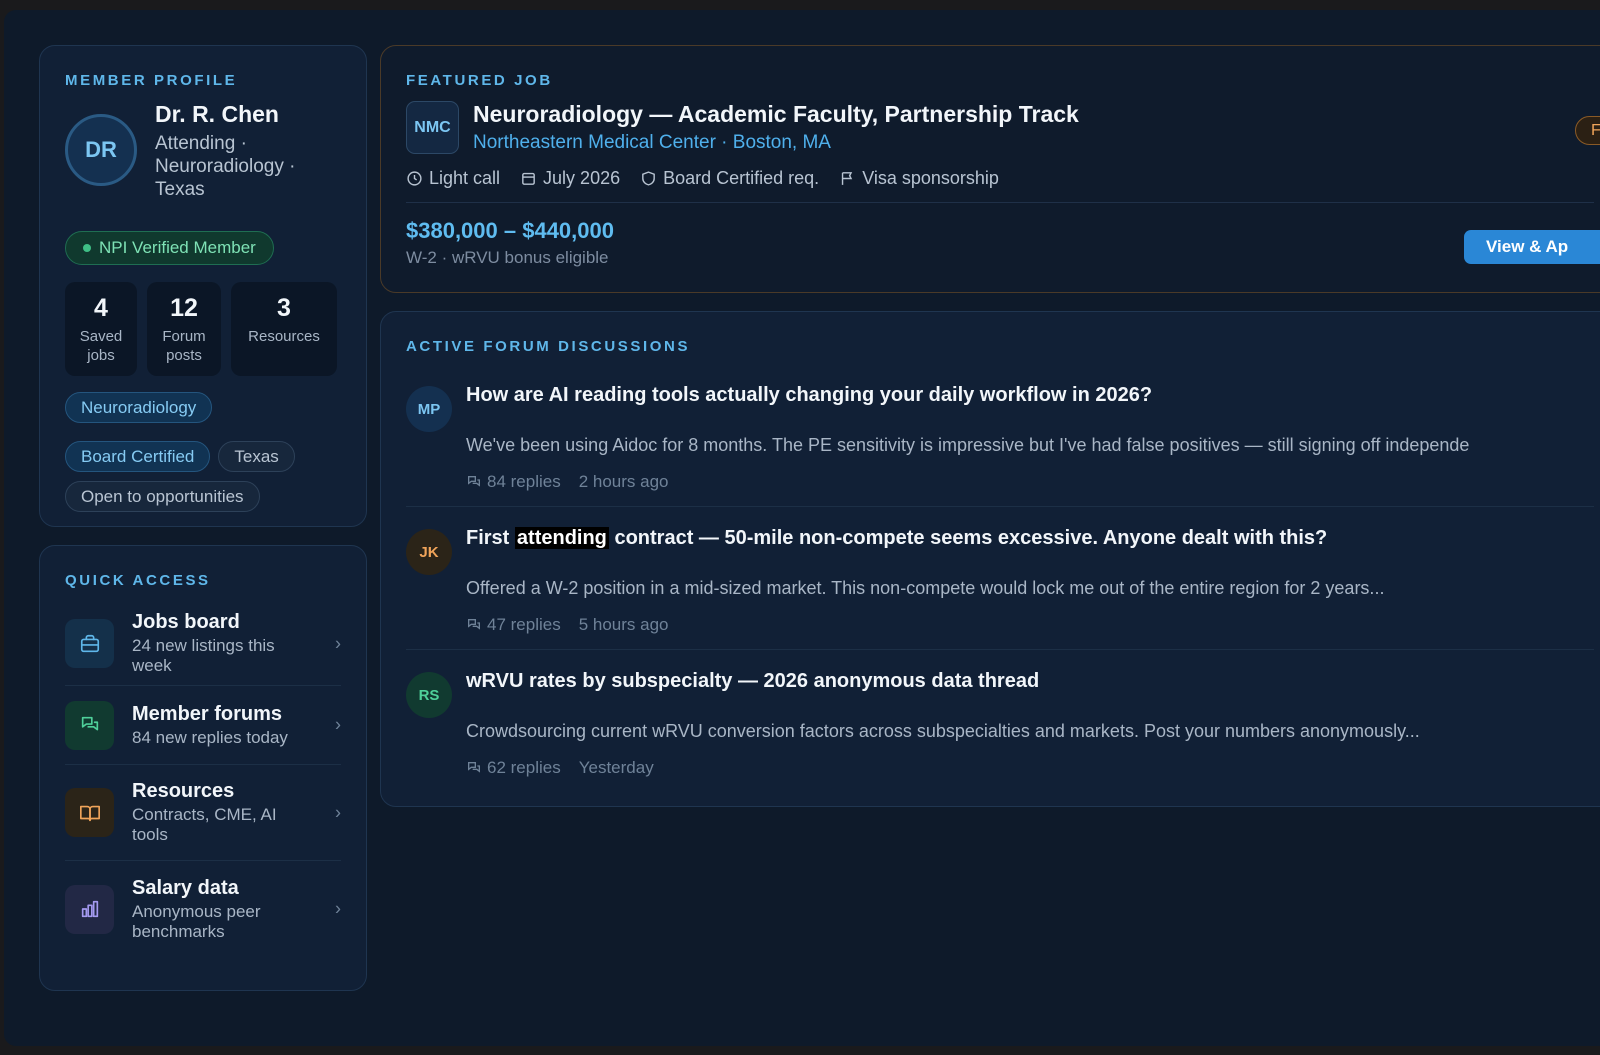 The width and height of the screenshot is (1600, 1055). I want to click on featured-badge: Feat, so click(1587, 130).